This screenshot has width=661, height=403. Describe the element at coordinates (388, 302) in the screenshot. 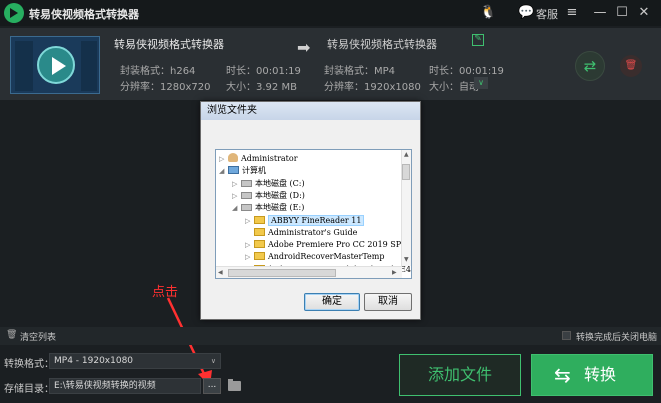

I see `cancel-button: 取消` at that location.